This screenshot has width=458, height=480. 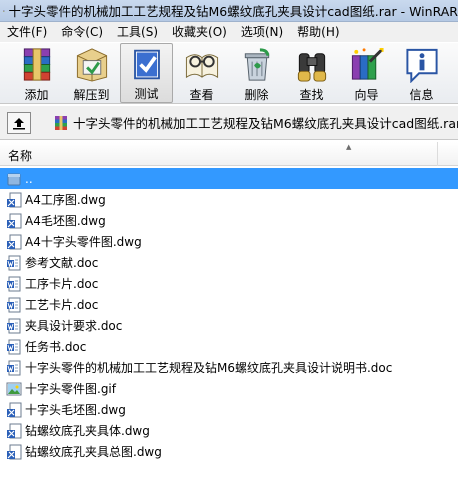 I want to click on add-button: 添加, so click(x=36, y=73).